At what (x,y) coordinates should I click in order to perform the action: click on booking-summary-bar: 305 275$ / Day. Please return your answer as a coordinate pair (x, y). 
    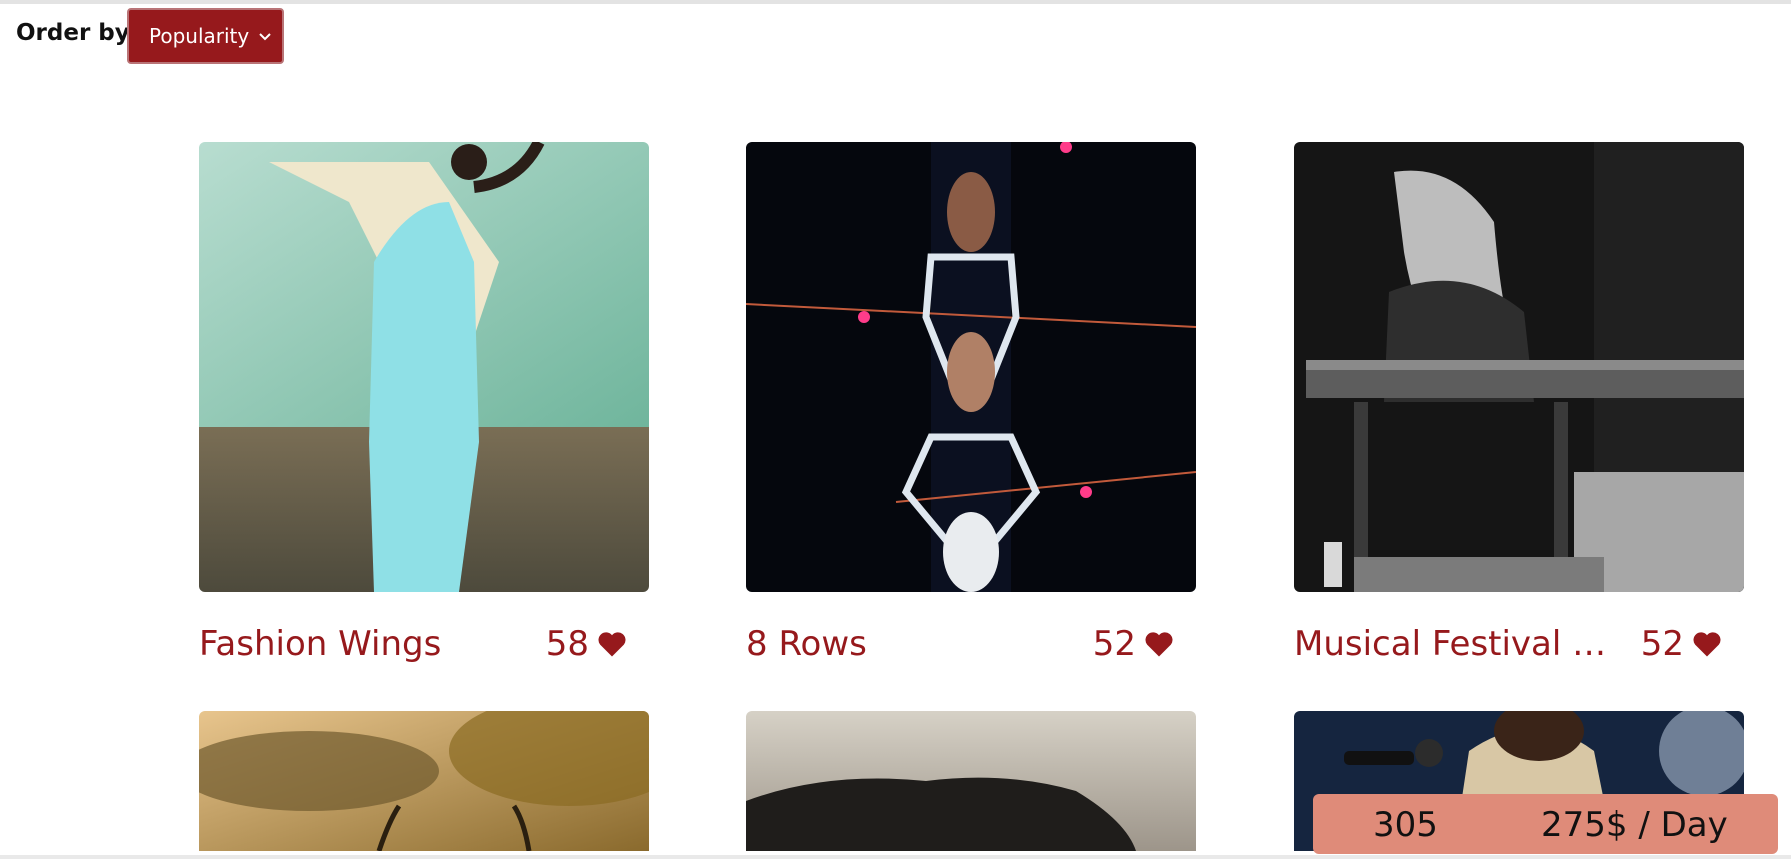
    Looking at the image, I should click on (1545, 824).